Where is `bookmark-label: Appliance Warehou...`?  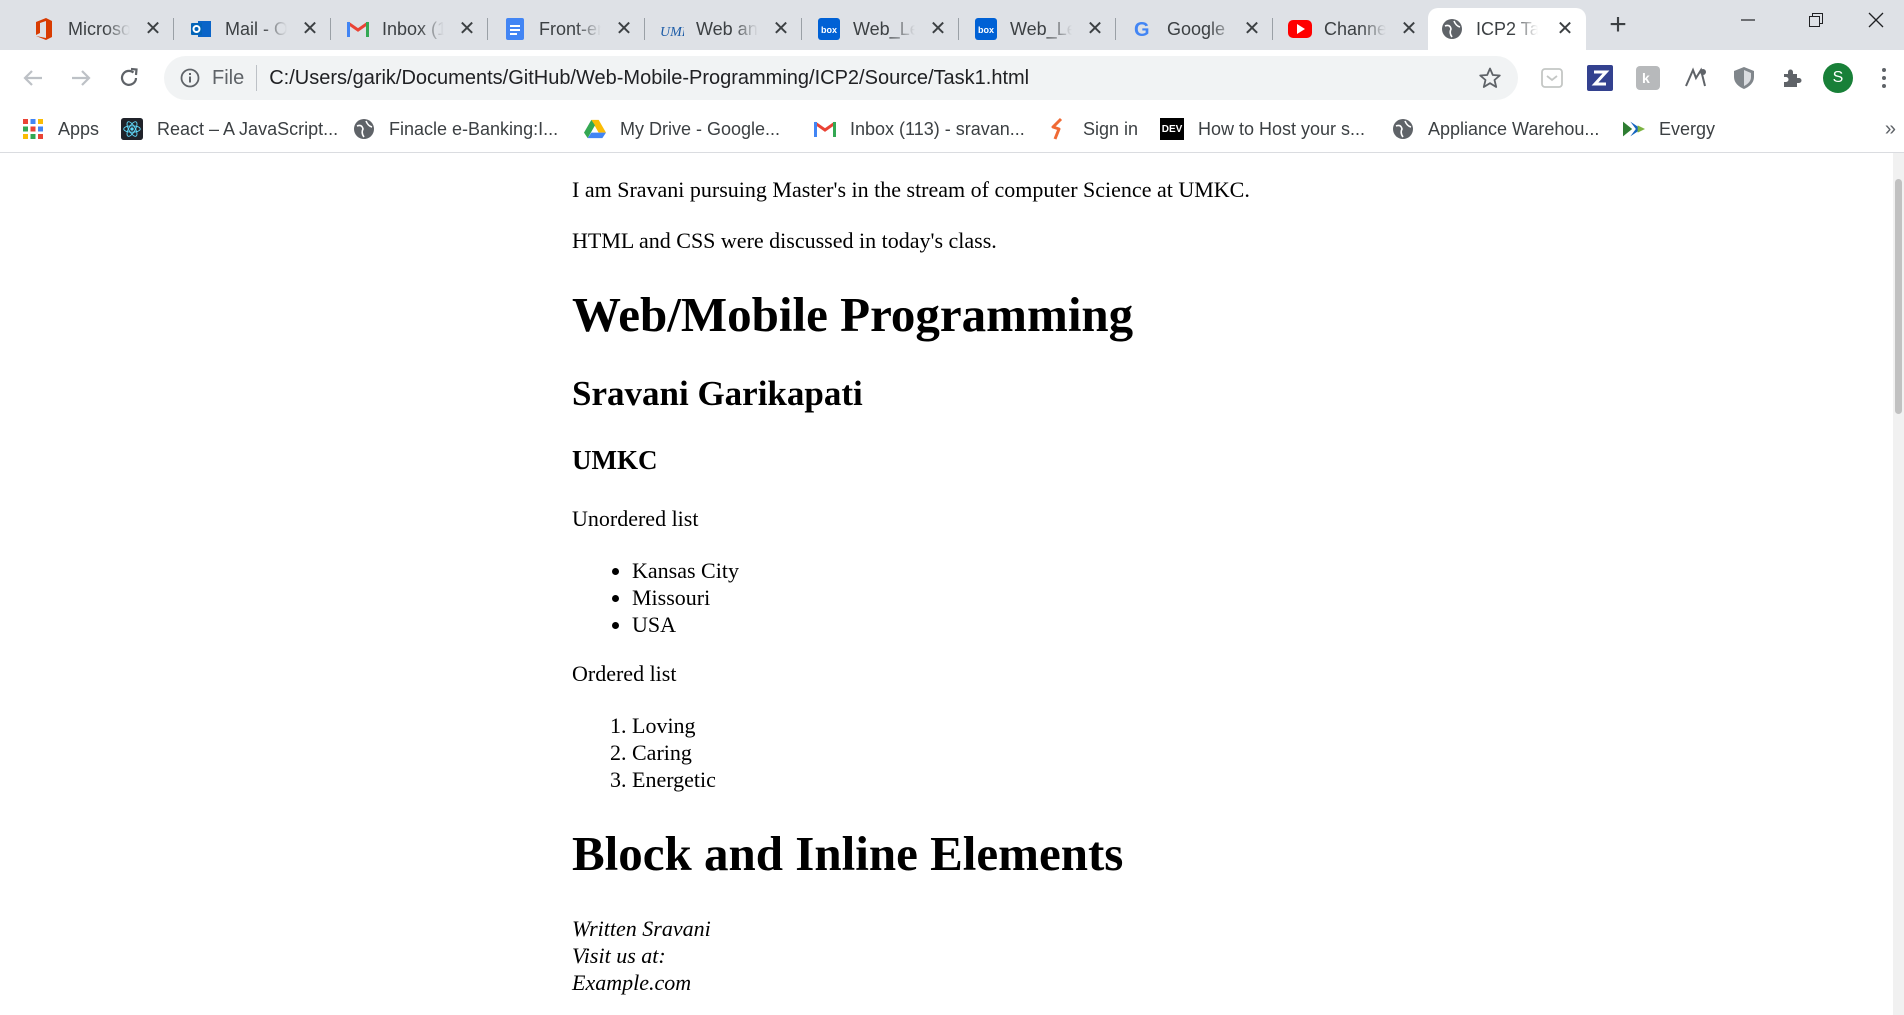
bookmark-label: Appliance Warehou... is located at coordinates (1514, 128).